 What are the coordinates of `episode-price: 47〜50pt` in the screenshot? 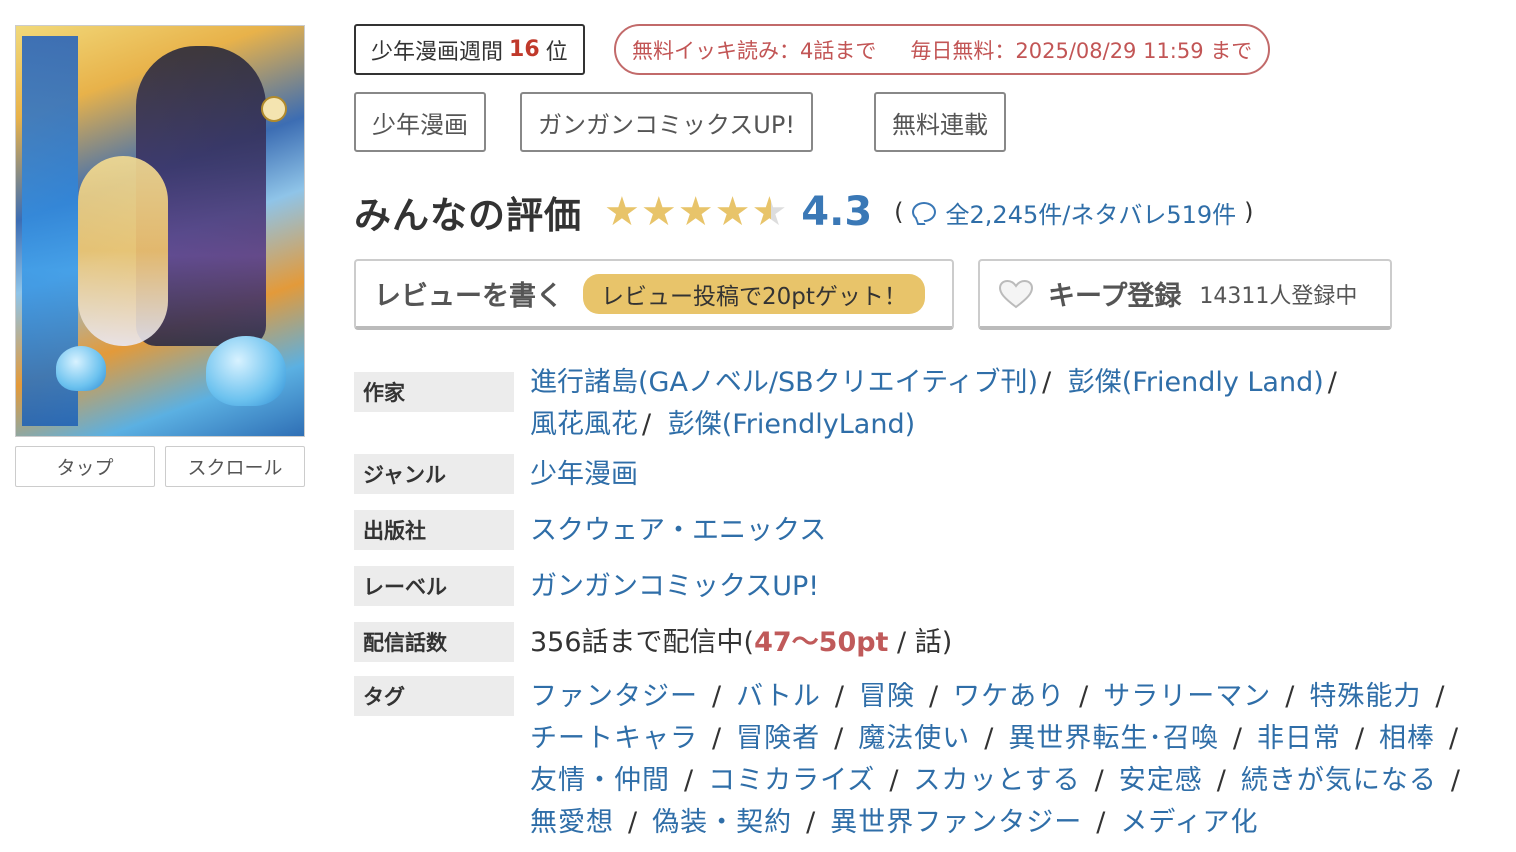 It's located at (821, 642).